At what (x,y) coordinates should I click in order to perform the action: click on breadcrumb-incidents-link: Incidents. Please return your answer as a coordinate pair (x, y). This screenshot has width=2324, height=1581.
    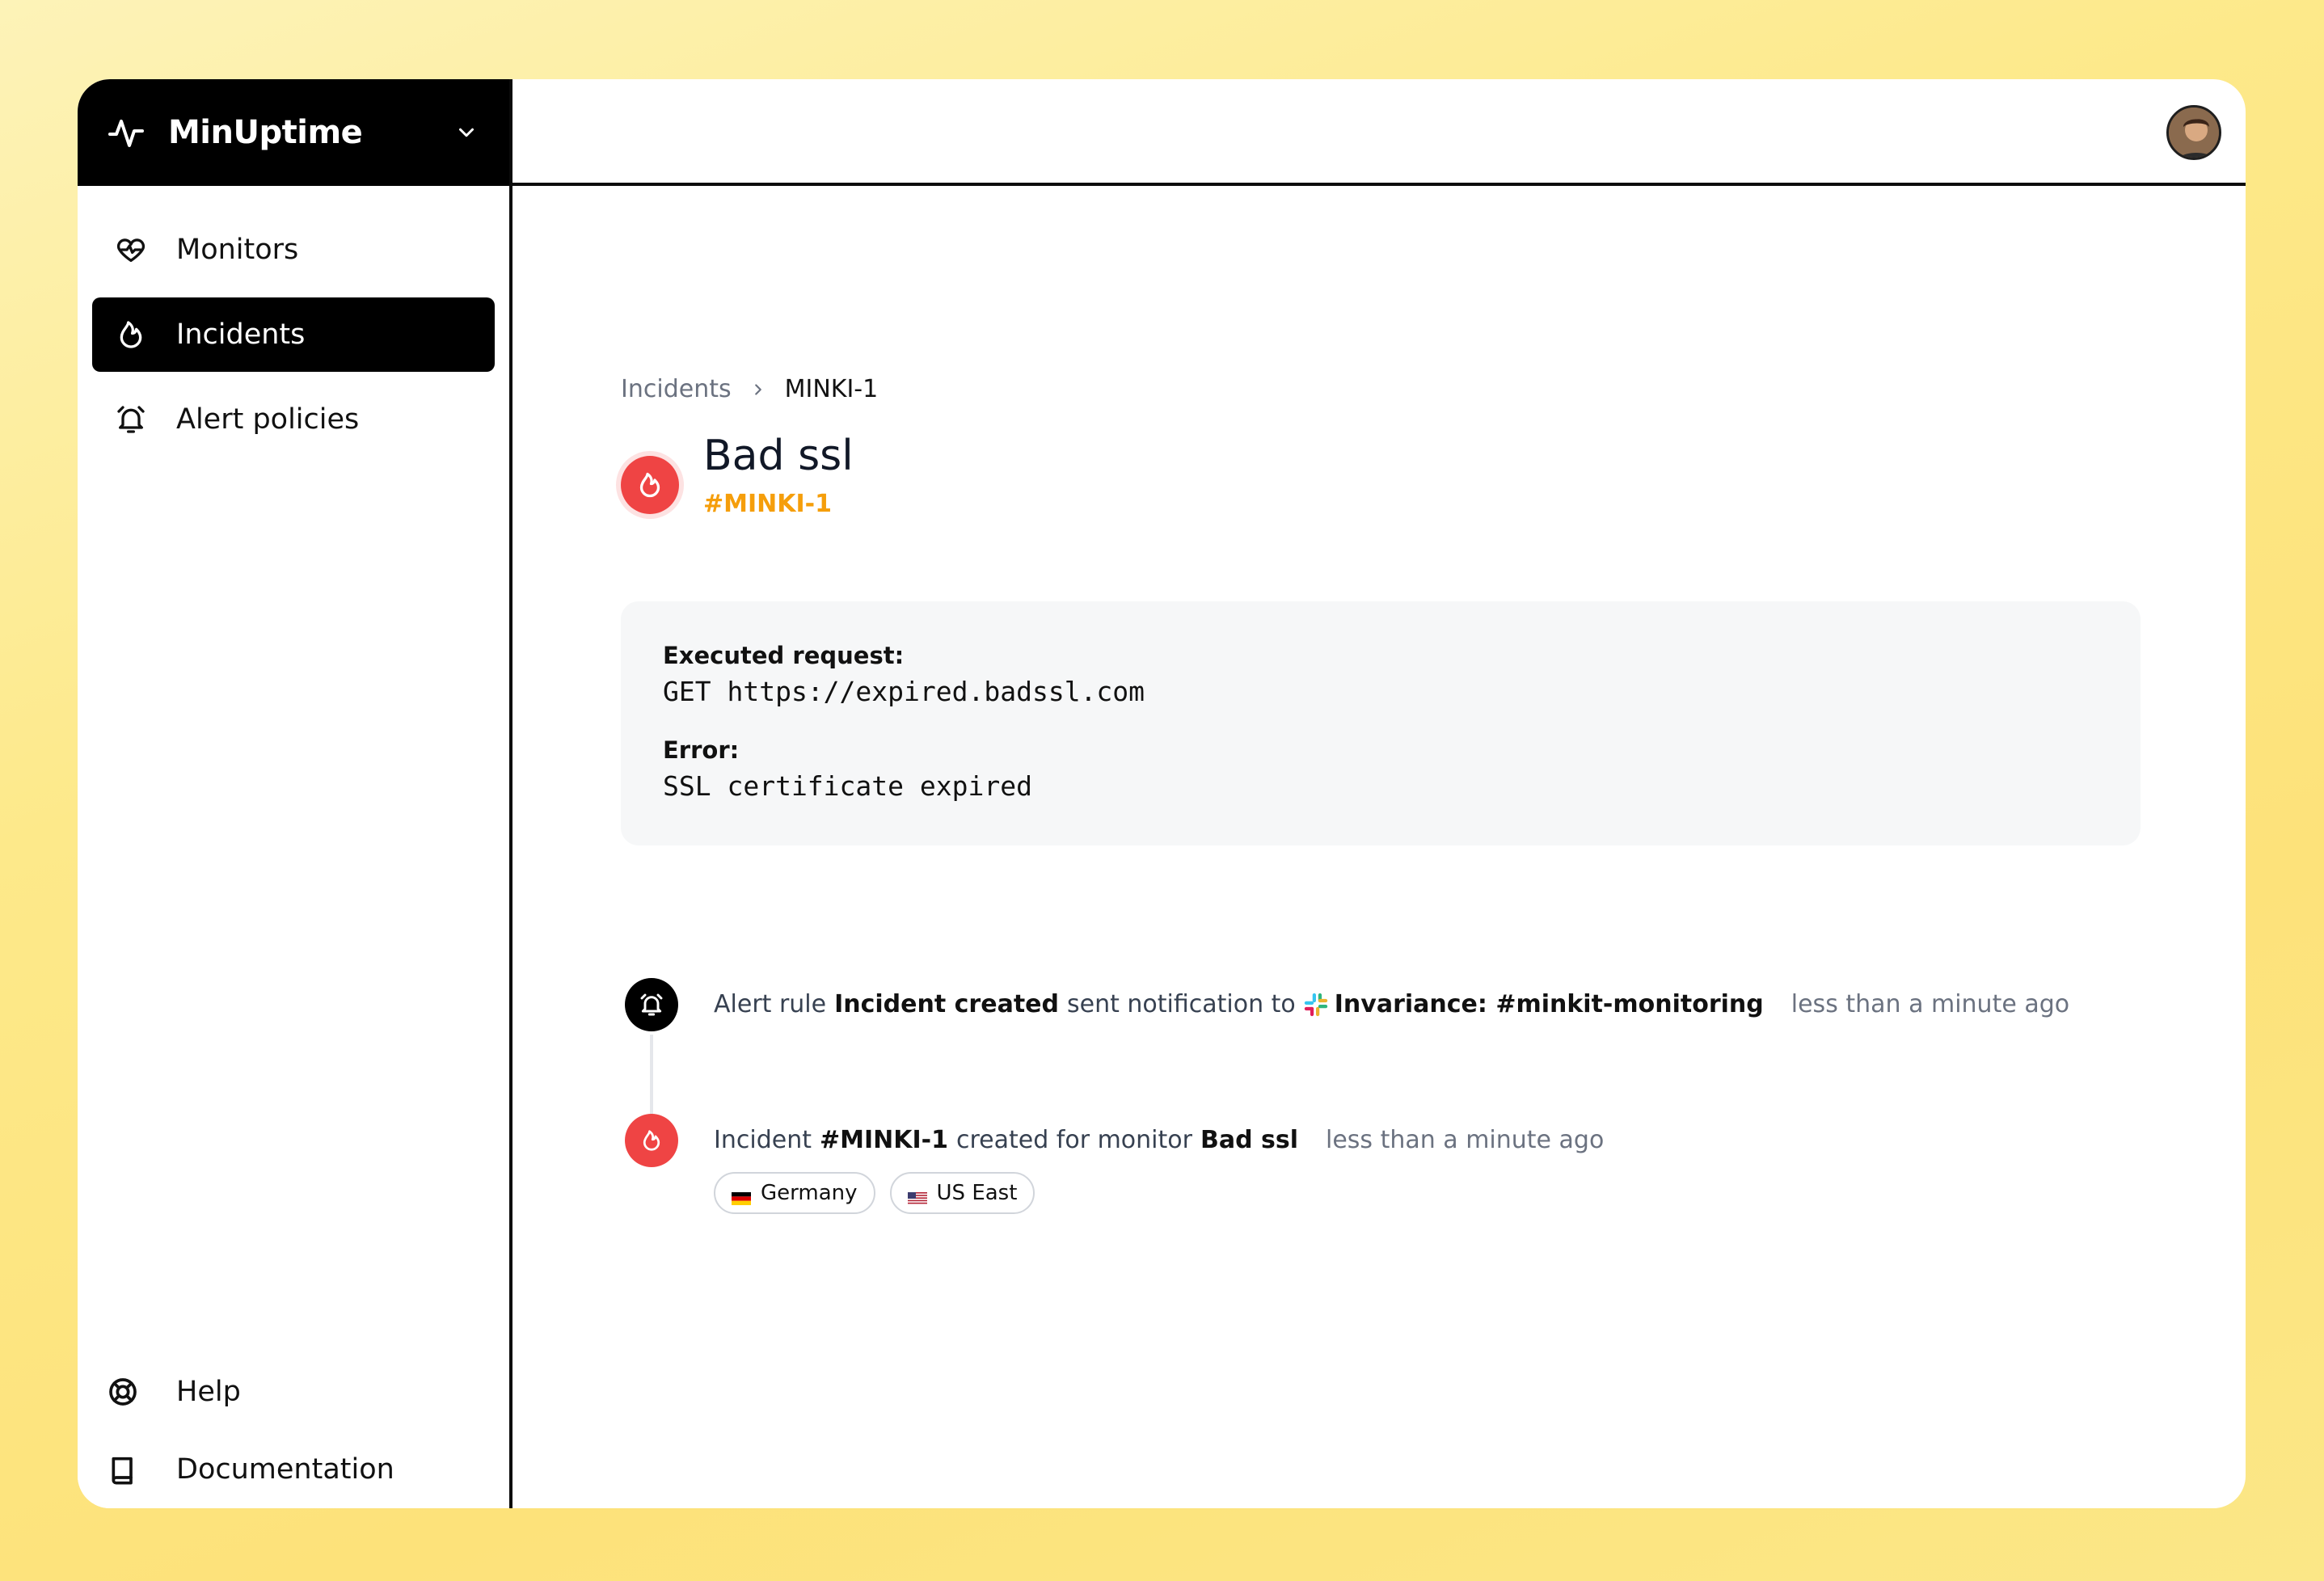
    Looking at the image, I should click on (677, 389).